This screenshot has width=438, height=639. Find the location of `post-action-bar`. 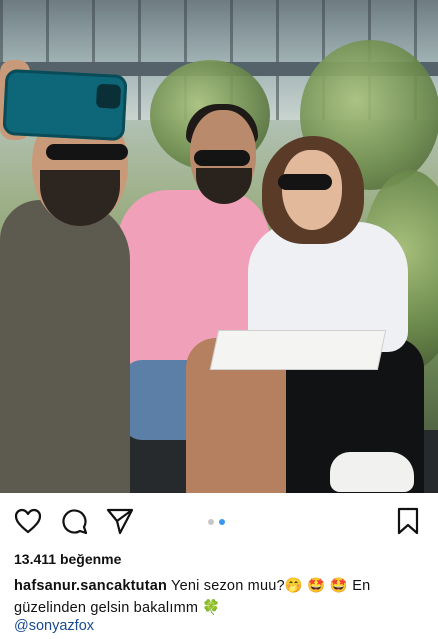

post-action-bar is located at coordinates (219, 522).